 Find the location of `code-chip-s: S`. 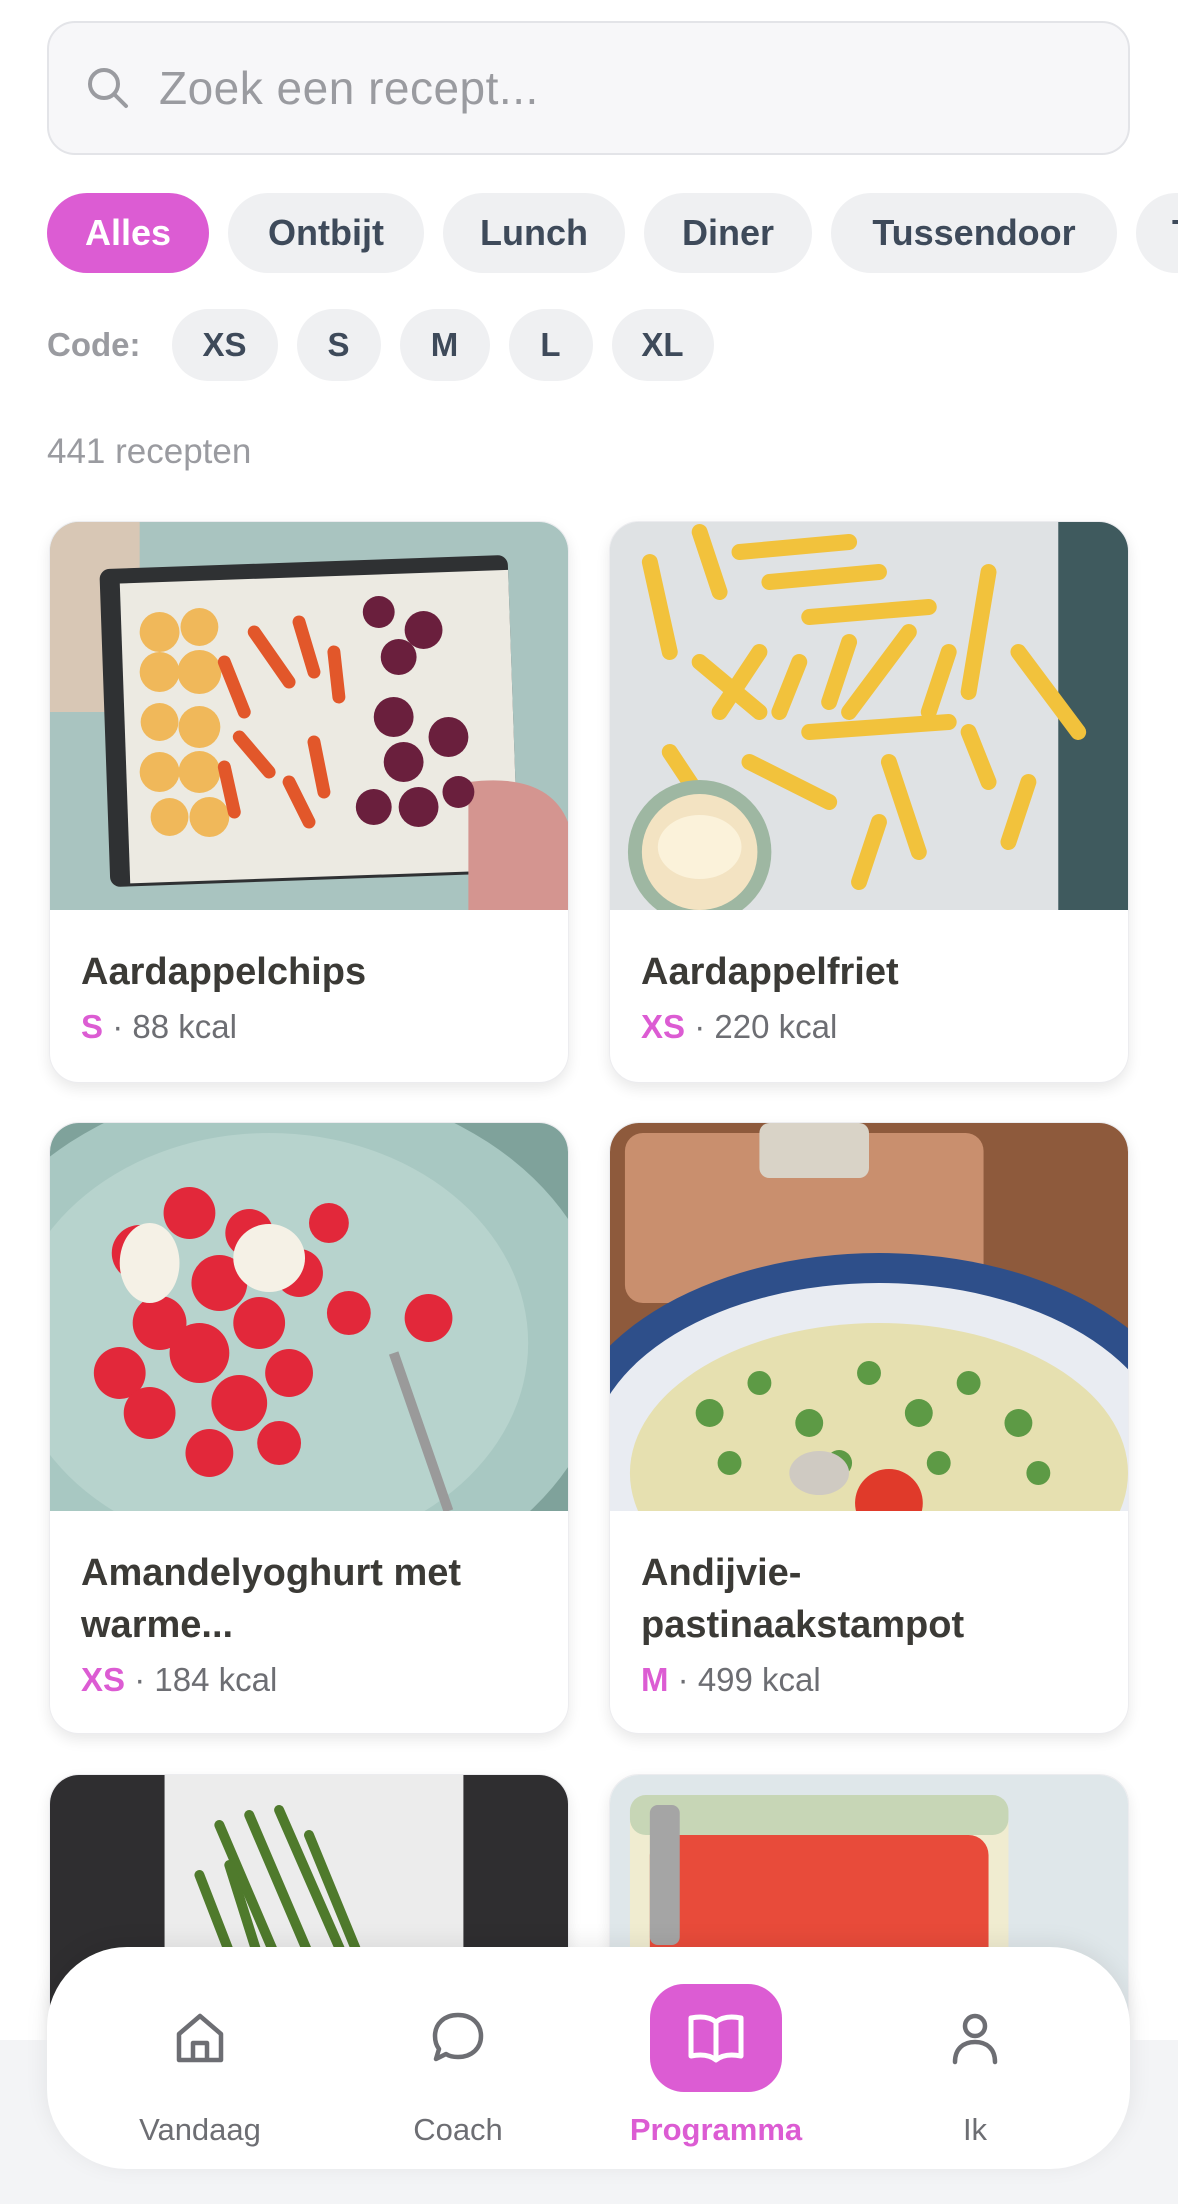

code-chip-s: S is located at coordinates (338, 345).